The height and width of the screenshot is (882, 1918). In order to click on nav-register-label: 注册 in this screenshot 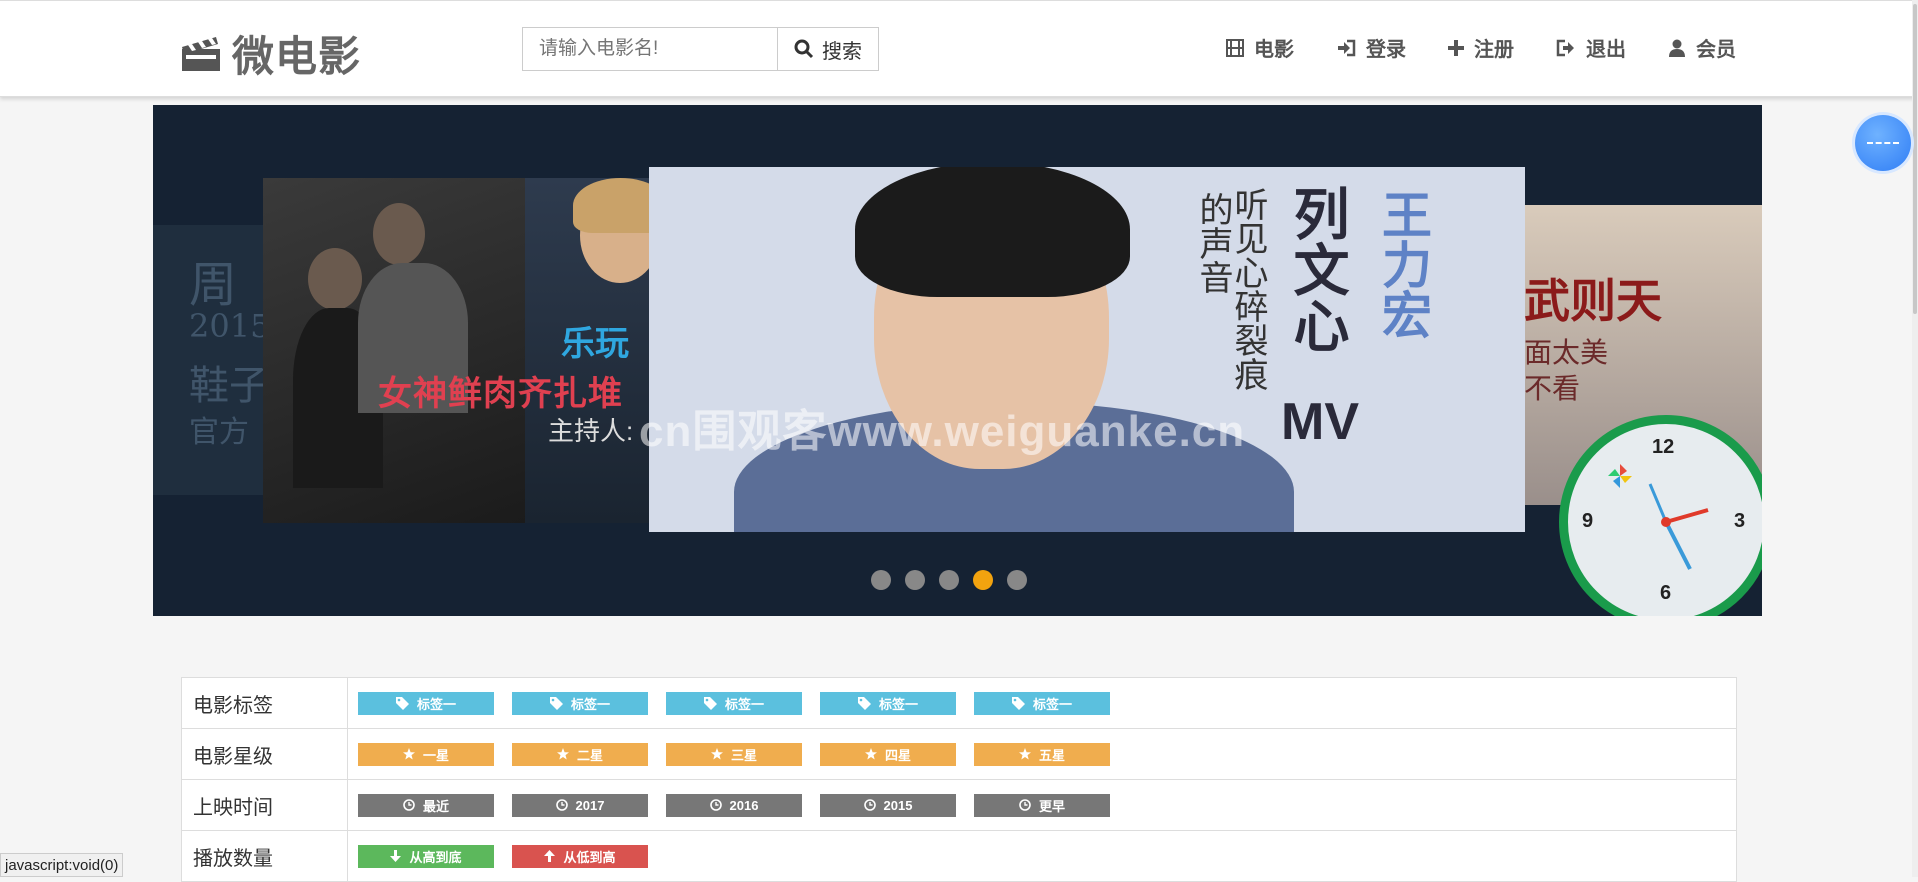, I will do `click(1494, 50)`.